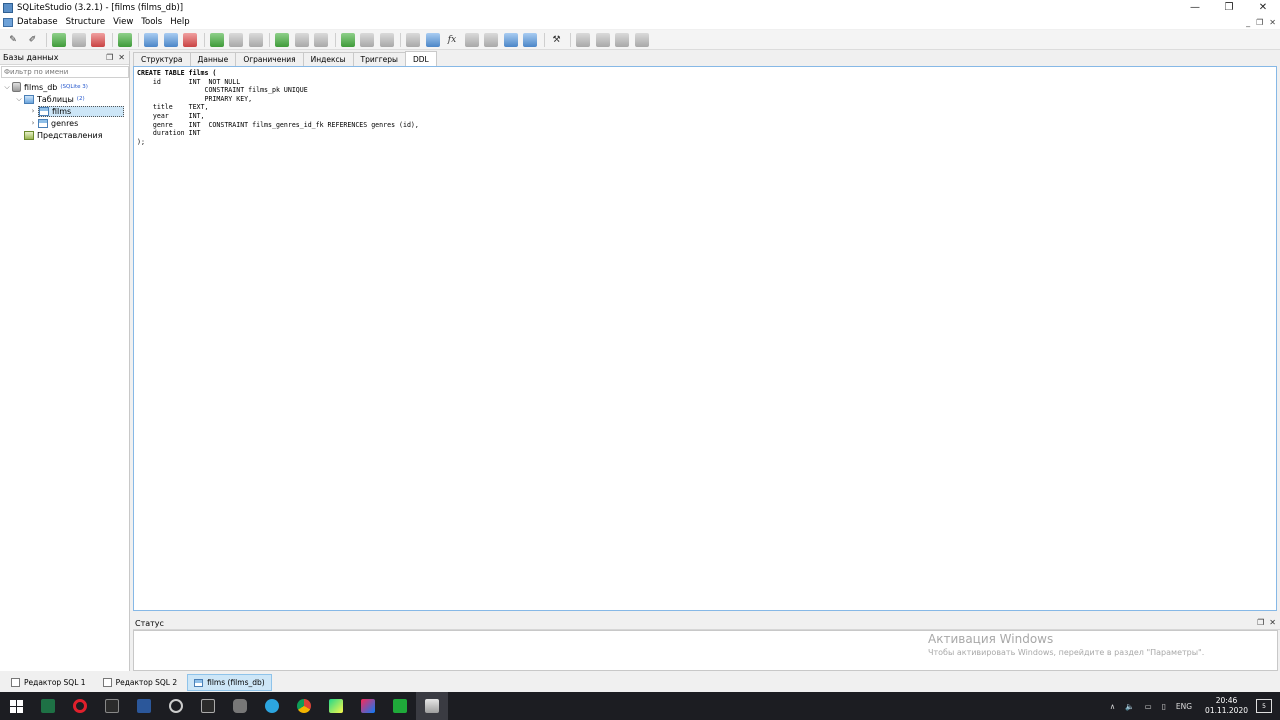  Describe the element at coordinates (80, 99) in the screenshot. I see `tables-count-badge: (2)` at that location.